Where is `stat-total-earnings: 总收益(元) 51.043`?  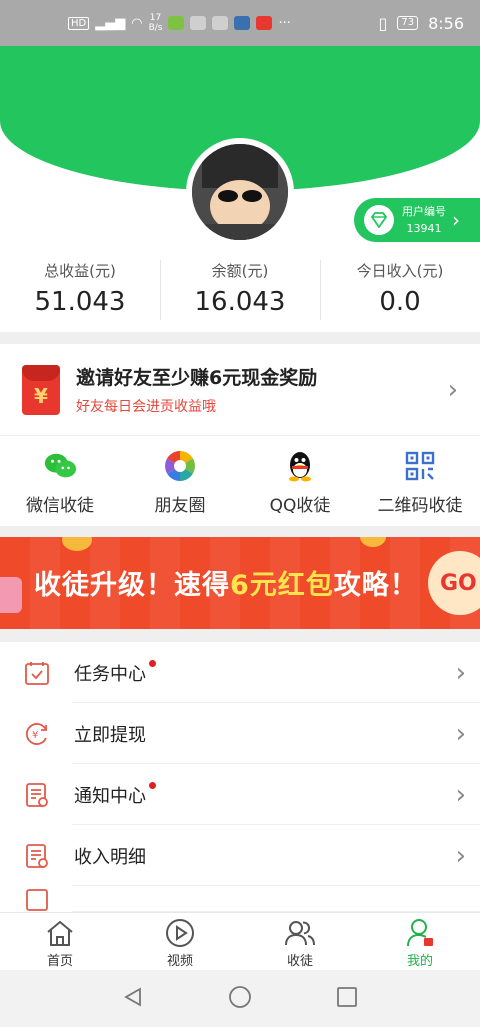 stat-total-earnings: 总收益(元) 51.043 is located at coordinates (80, 291).